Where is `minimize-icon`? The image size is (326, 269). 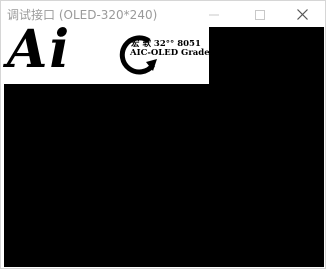 minimize-icon is located at coordinates (214, 14).